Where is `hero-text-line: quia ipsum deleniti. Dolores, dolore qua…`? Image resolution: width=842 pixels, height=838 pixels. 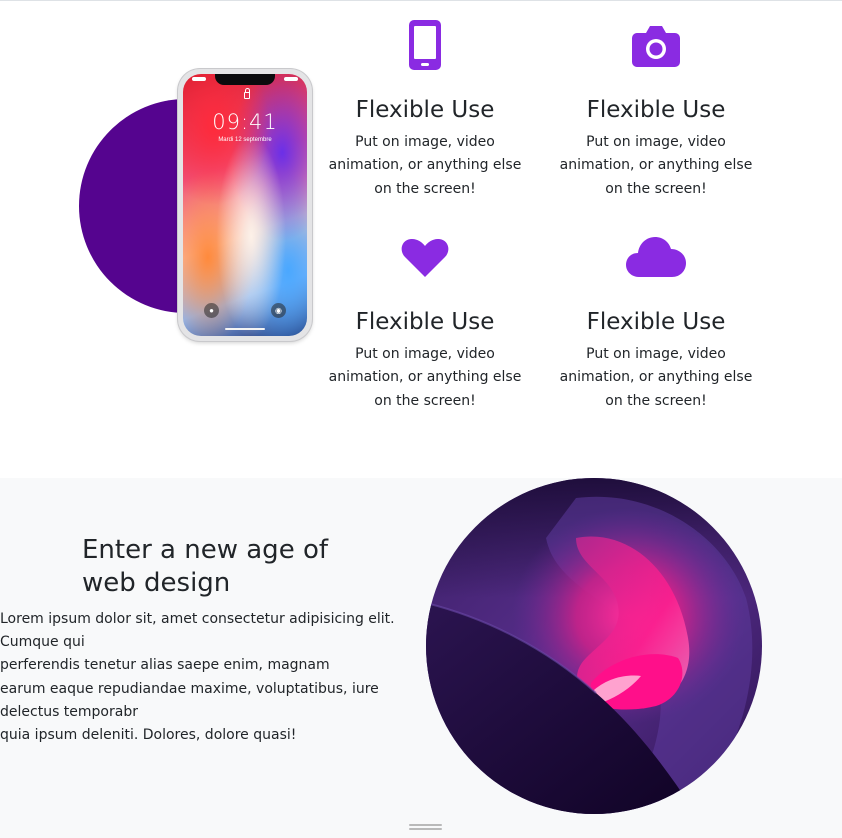 hero-text-line: quia ipsum deleniti. Dolores, dolore qua… is located at coordinates (148, 735).